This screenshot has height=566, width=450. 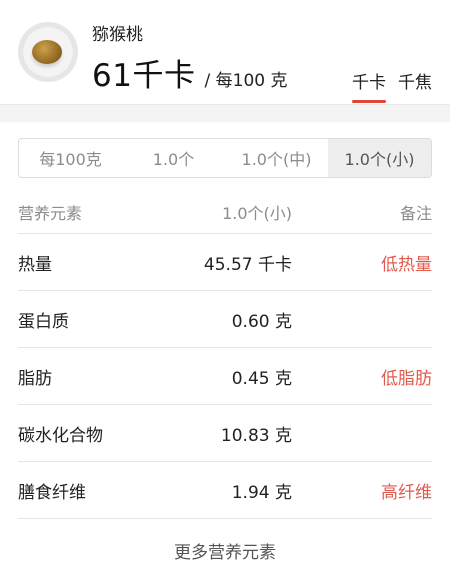 What do you see at coordinates (225, 490) in the screenshot?
I see `table-row: 膳食纤维 1.94 克 高纤维` at bounding box center [225, 490].